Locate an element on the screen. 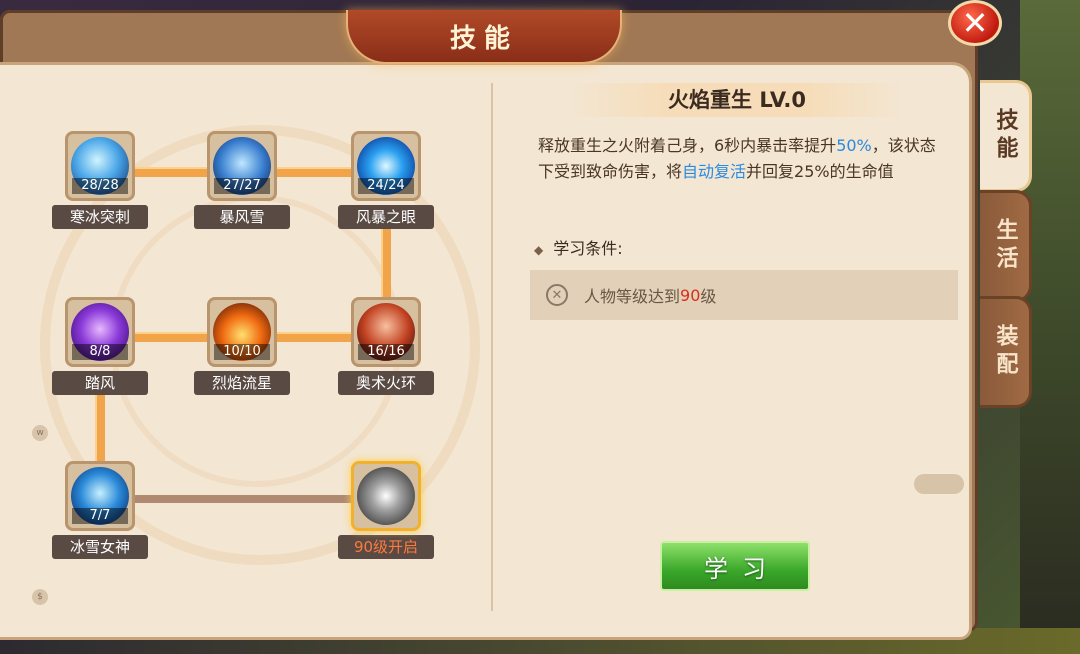  tab-equip: 装配 is located at coordinates (1006, 352).